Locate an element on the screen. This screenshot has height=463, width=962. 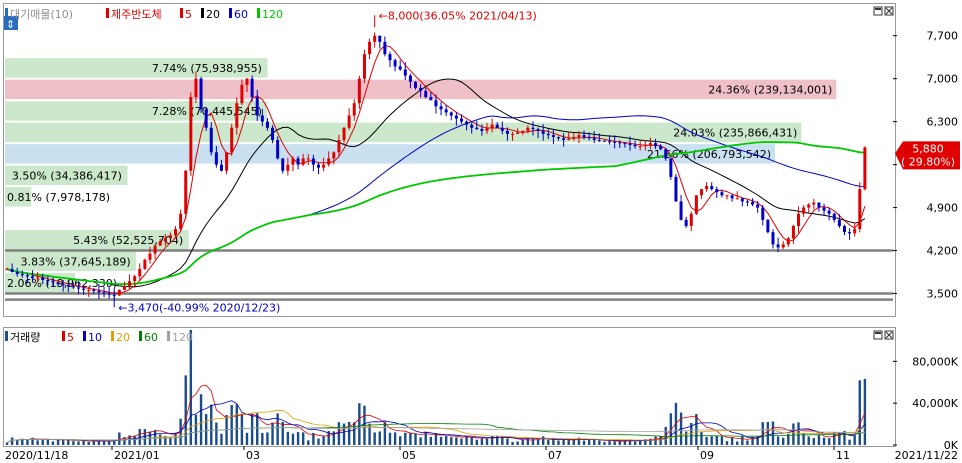
x-tick-label: 2021/11/22 is located at coordinates (926, 455).